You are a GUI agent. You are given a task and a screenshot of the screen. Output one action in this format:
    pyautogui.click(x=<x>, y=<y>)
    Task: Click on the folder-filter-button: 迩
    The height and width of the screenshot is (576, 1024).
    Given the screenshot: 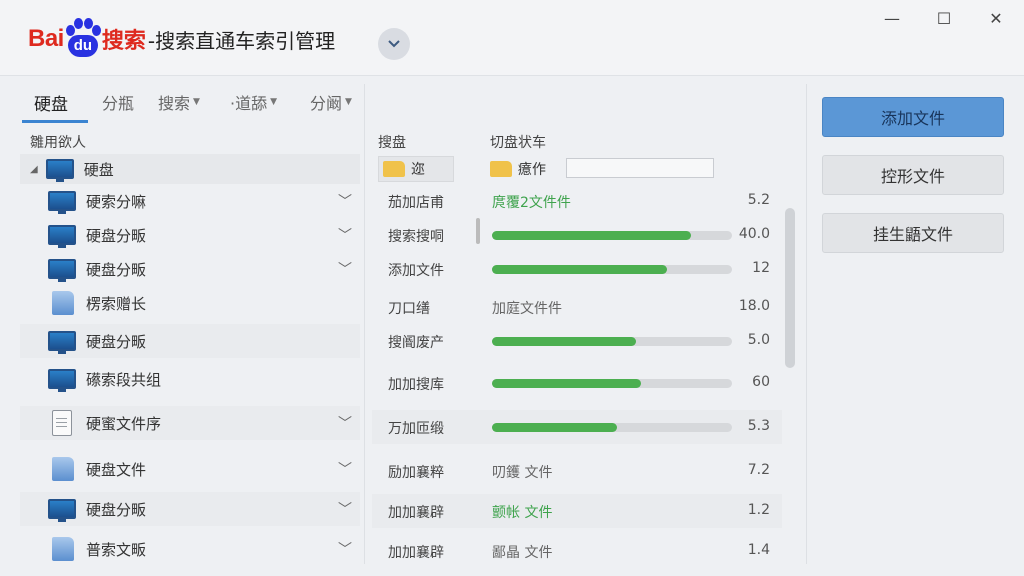 What is the action you would take?
    pyautogui.click(x=416, y=169)
    